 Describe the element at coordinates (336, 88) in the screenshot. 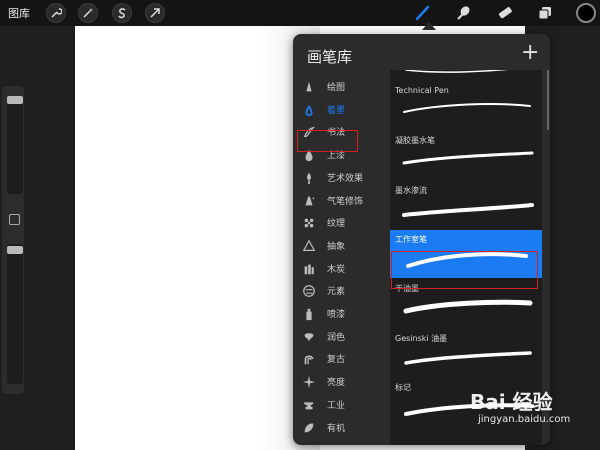

I see `category-label: 绘图` at that location.